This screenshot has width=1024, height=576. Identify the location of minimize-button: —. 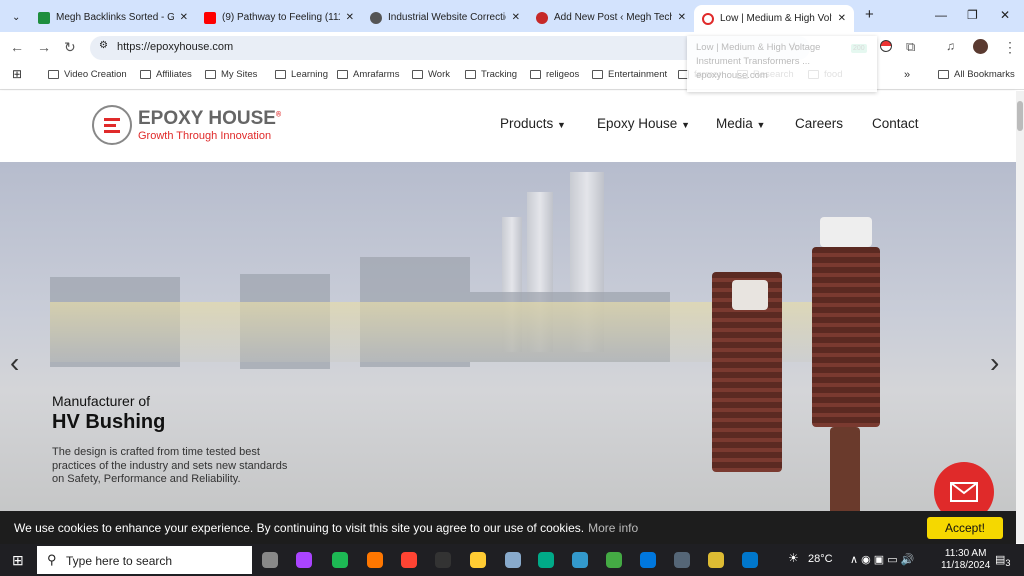
(941, 15).